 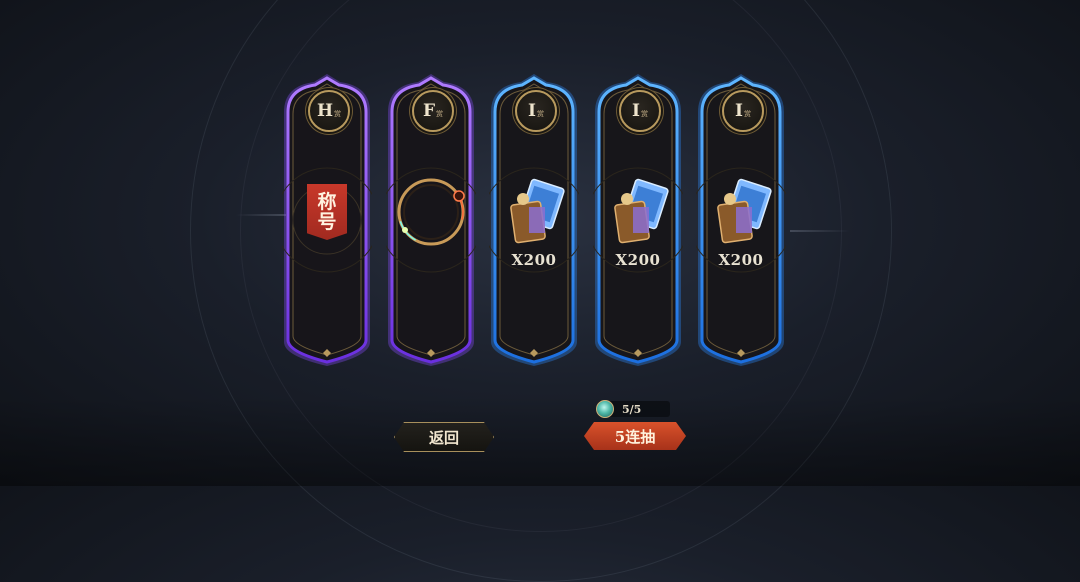 I want to click on draw-cost: 5/5, so click(x=633, y=409).